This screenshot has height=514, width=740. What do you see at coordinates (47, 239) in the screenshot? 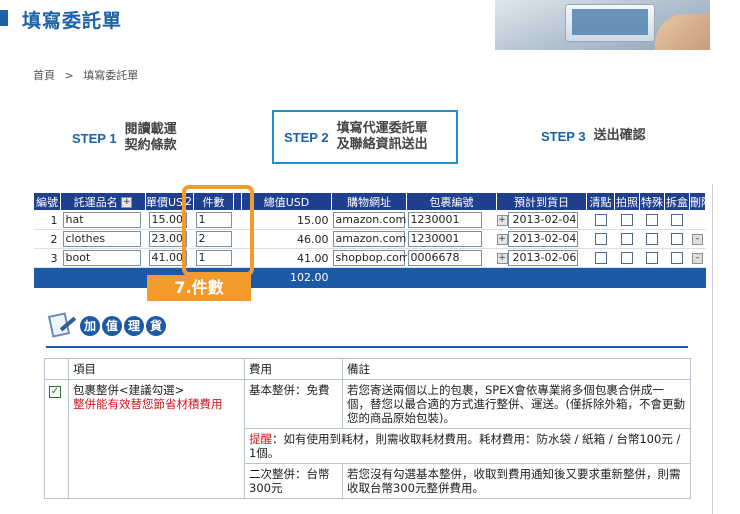
I see `row-number: 2` at bounding box center [47, 239].